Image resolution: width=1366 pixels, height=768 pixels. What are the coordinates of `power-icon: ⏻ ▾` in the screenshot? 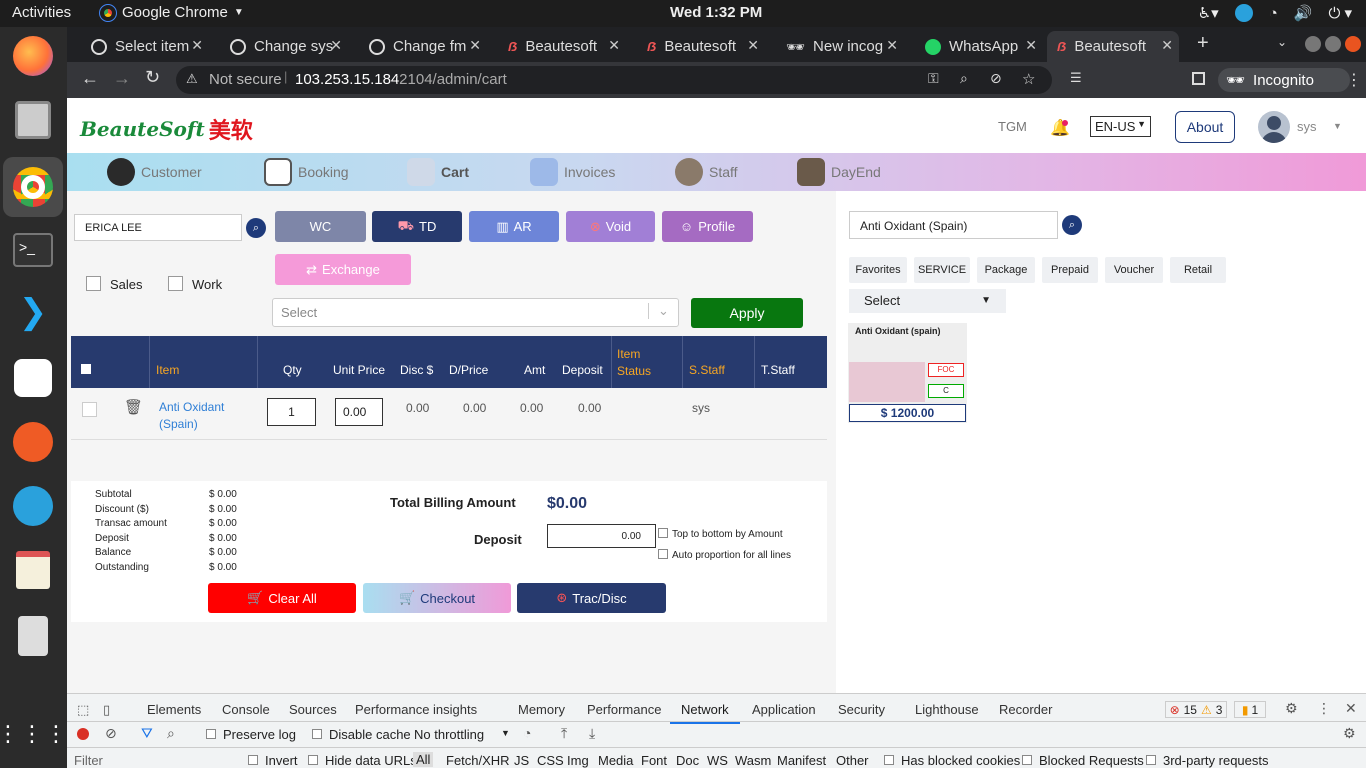 It's located at (1340, 13).